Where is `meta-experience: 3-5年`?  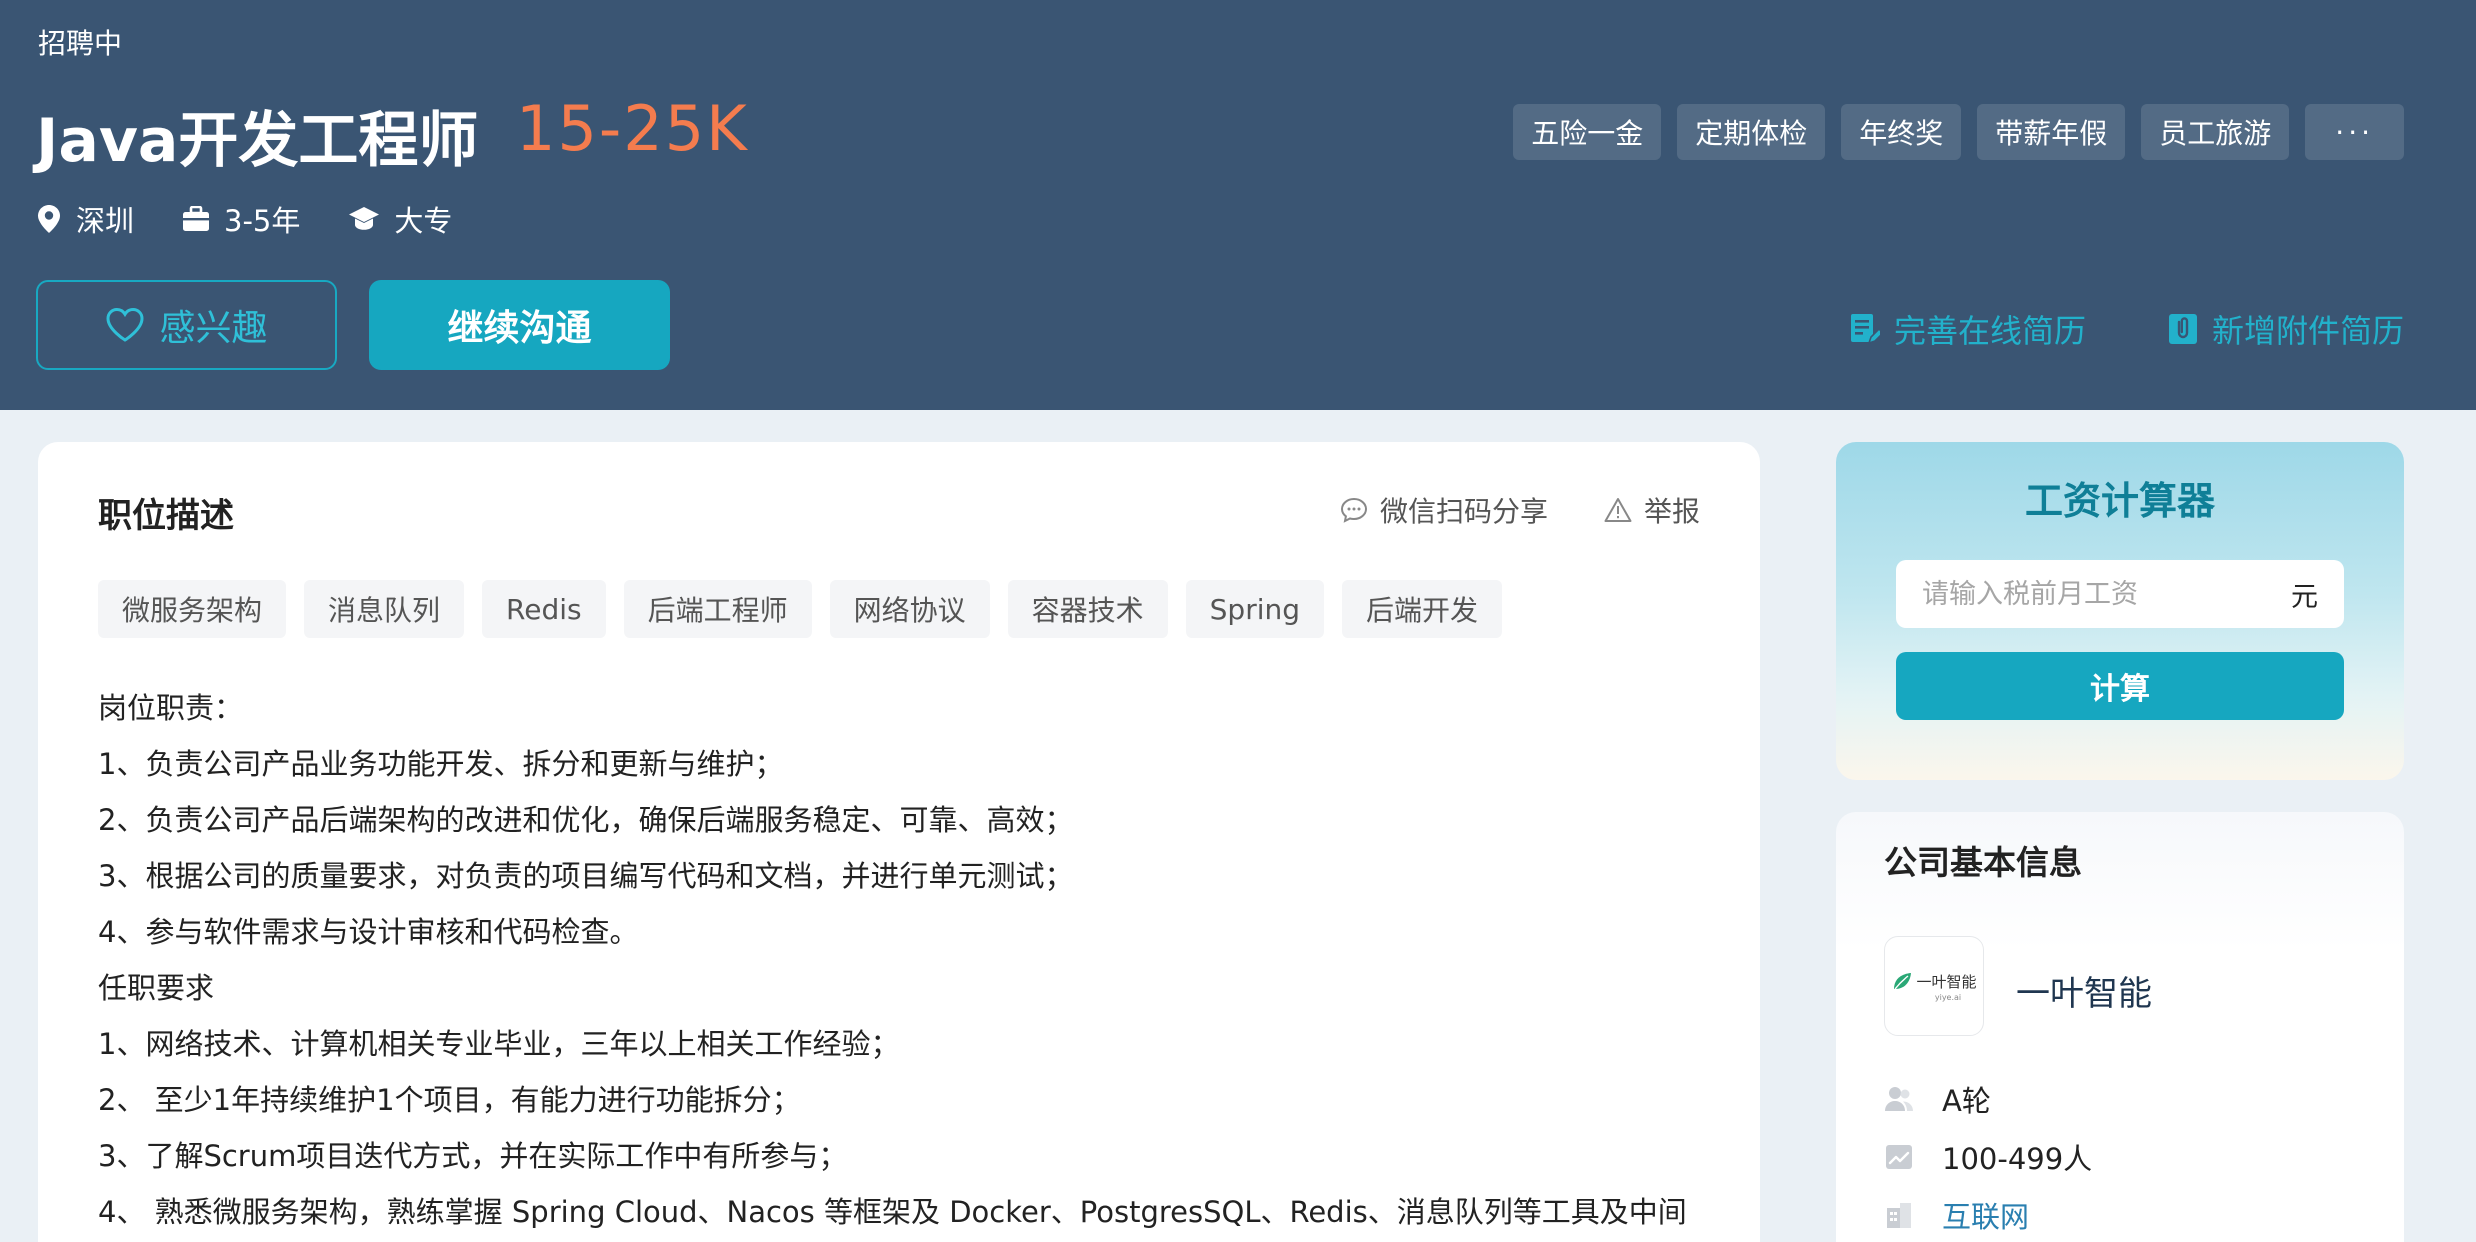
meta-experience: 3-5年 is located at coordinates (241, 219).